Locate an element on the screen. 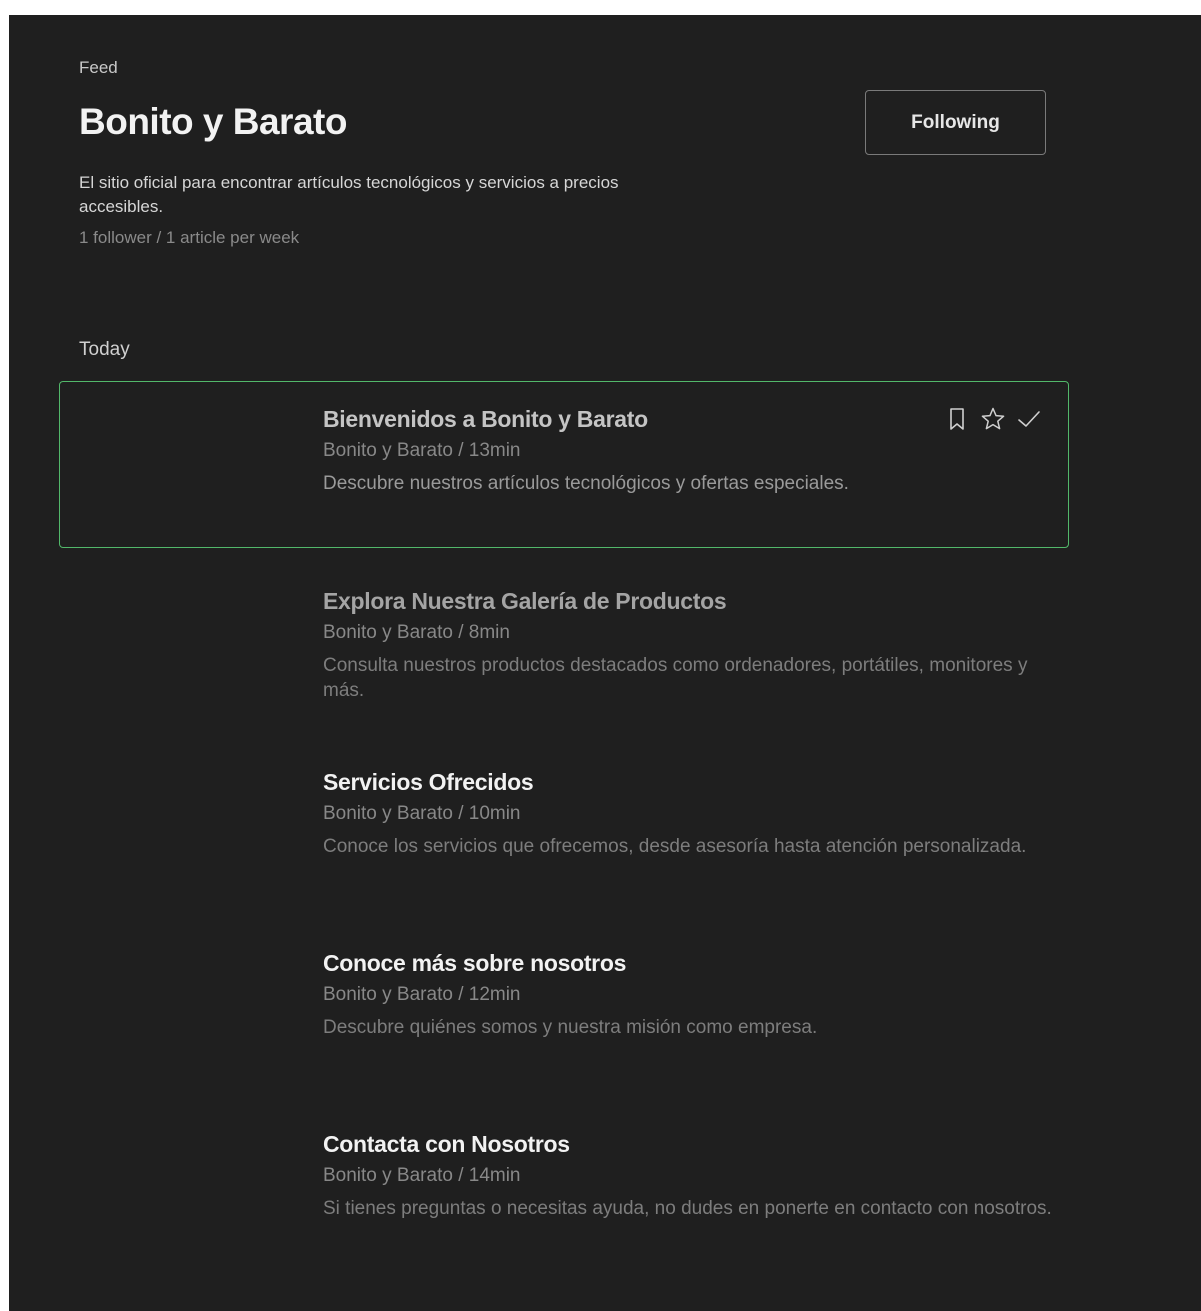  star-icon is located at coordinates (993, 419).